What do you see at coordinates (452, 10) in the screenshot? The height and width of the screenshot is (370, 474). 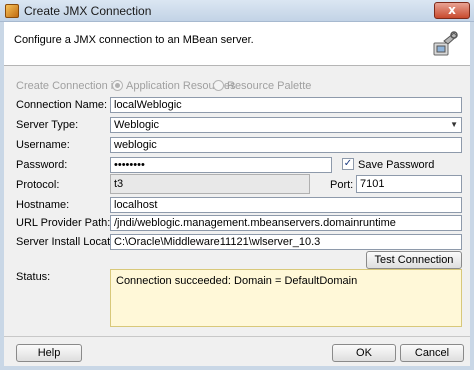 I see `close-button: x` at bounding box center [452, 10].